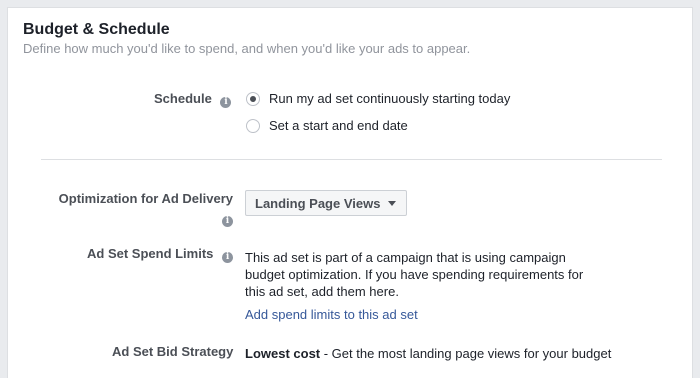 The image size is (700, 378). Describe the element at coordinates (283, 353) in the screenshot. I see `bid-strategy-name: Lowest cost` at that location.